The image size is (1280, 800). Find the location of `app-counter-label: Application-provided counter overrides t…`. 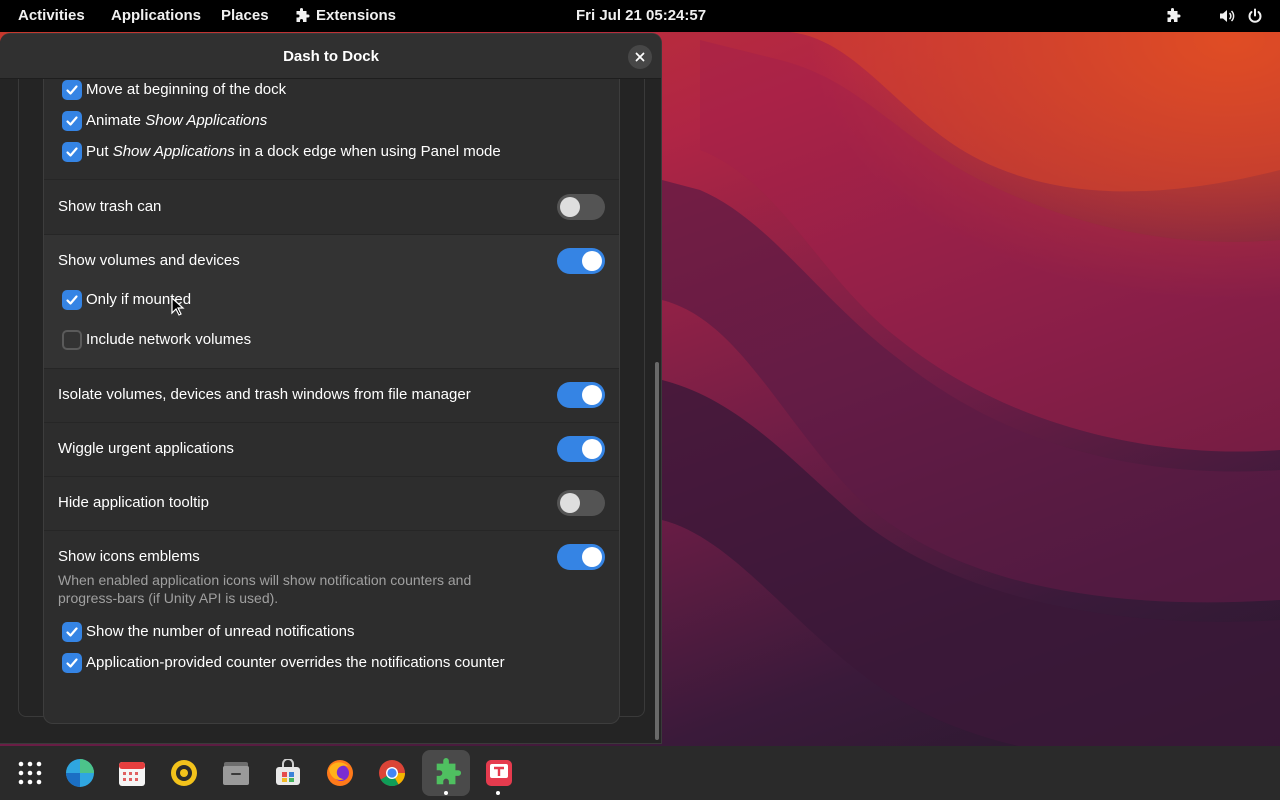

app-counter-label: Application-provided counter overrides t… is located at coordinates (295, 662).